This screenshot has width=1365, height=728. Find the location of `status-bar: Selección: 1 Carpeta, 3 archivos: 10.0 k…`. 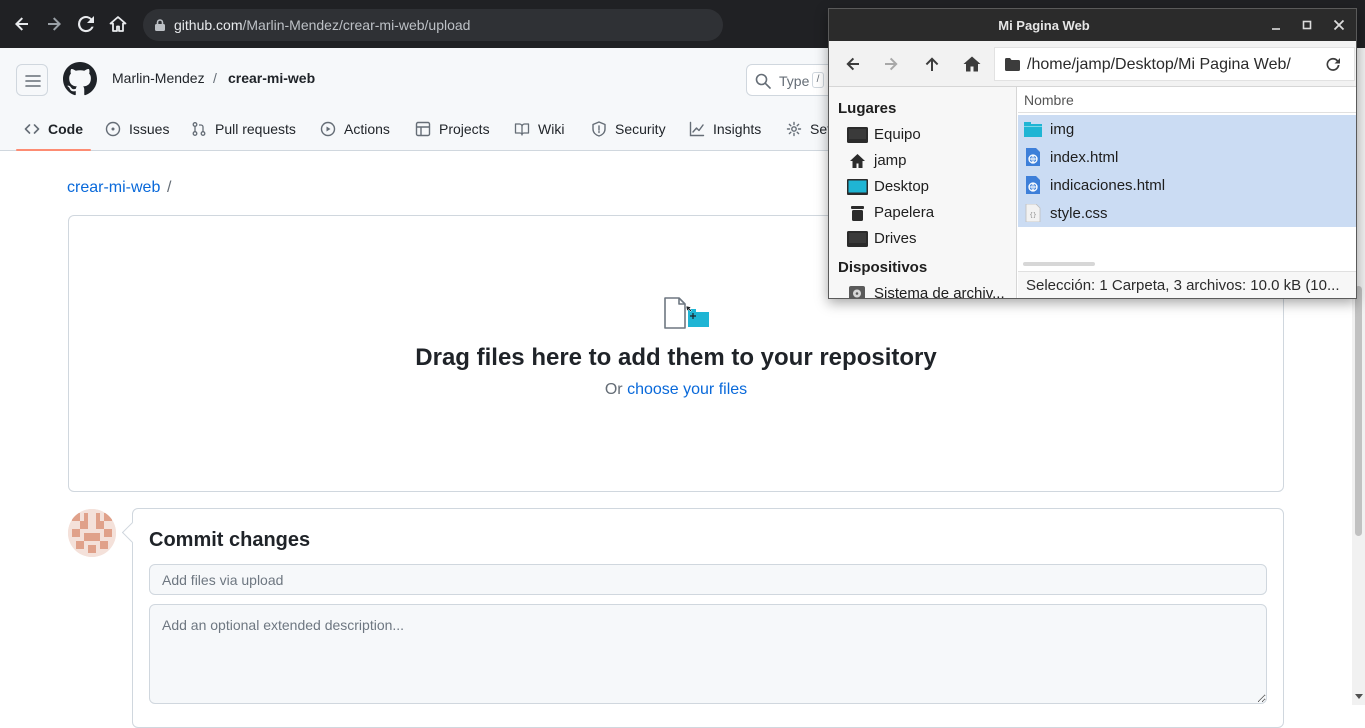

status-bar: Selección: 1 Carpeta, 3 archivos: 10.0 k… is located at coordinates (1187, 284).